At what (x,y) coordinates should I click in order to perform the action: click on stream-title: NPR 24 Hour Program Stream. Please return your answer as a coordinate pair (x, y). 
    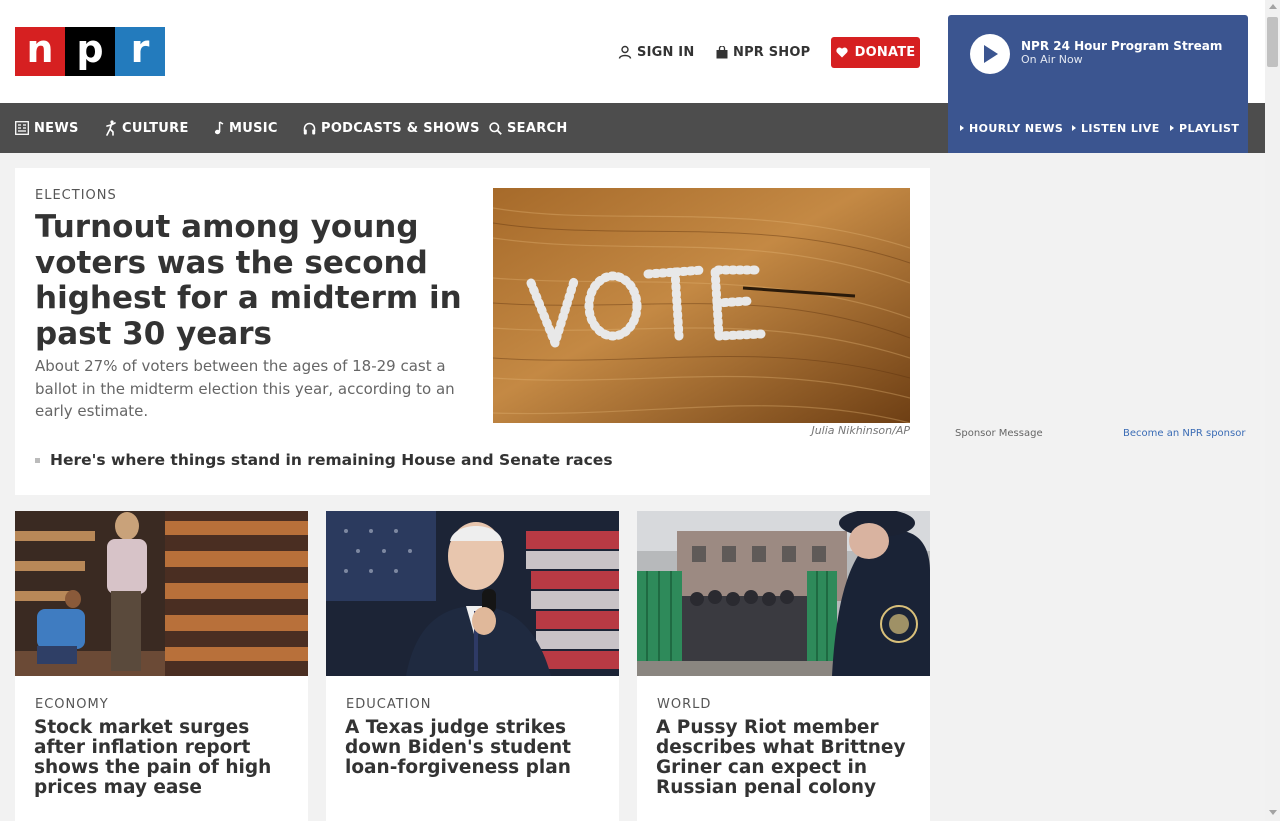
    Looking at the image, I should click on (1121, 46).